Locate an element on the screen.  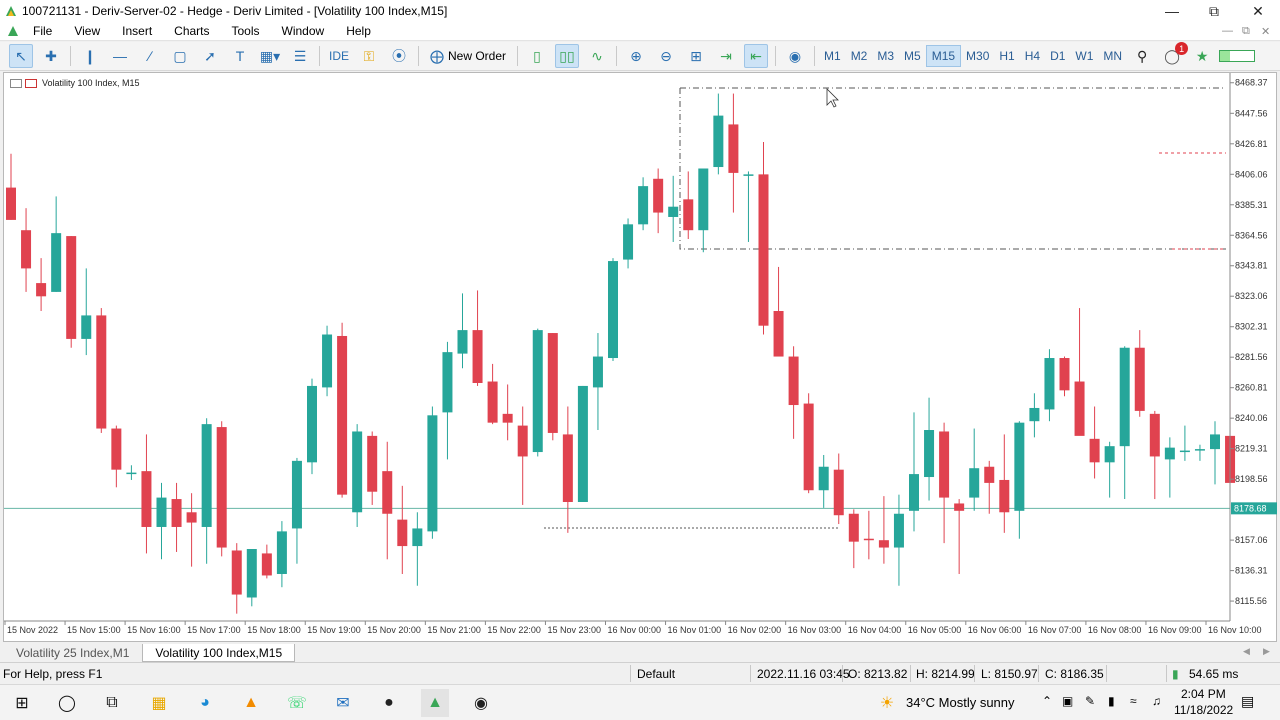
timeframe-m5: M5 is located at coordinates (912, 56).